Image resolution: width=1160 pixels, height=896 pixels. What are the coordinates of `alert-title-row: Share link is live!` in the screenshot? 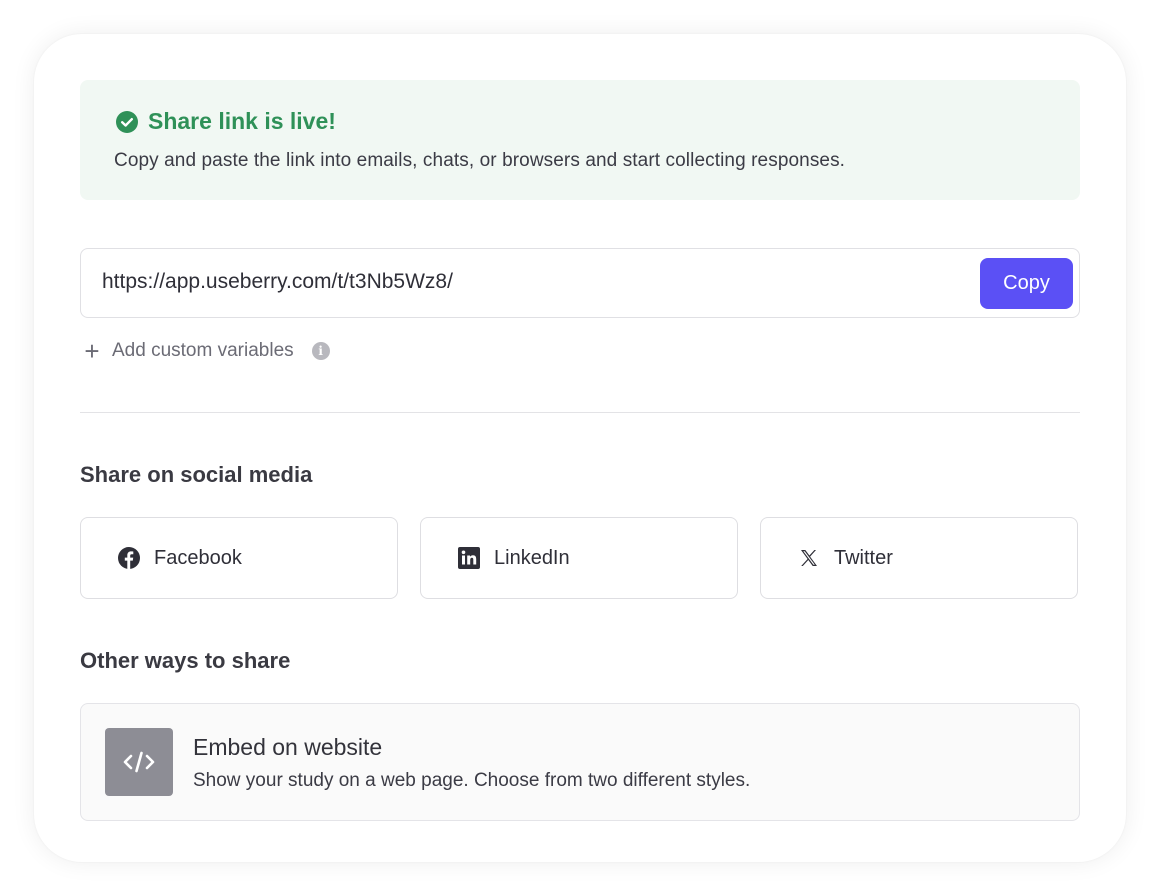 It's located at (226, 121).